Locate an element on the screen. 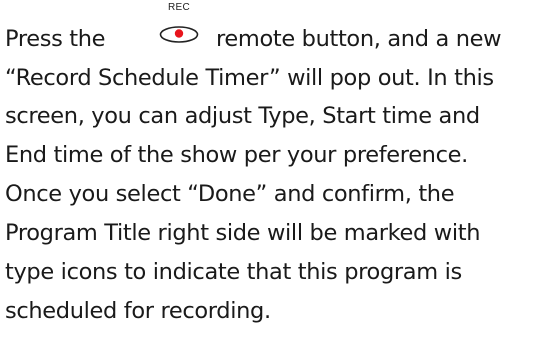 This screenshot has height=350, width=553. paragraph-line-8: scheduled for recording. is located at coordinates (138, 311).